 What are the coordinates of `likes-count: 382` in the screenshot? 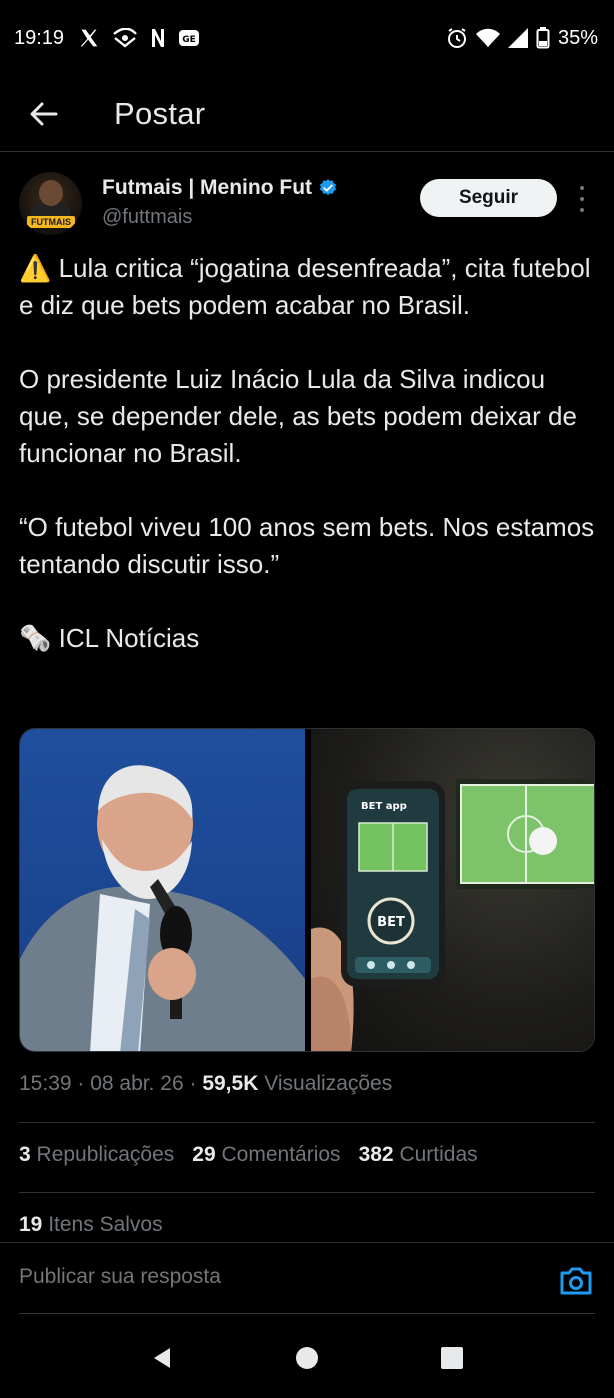 It's located at (376, 1154).